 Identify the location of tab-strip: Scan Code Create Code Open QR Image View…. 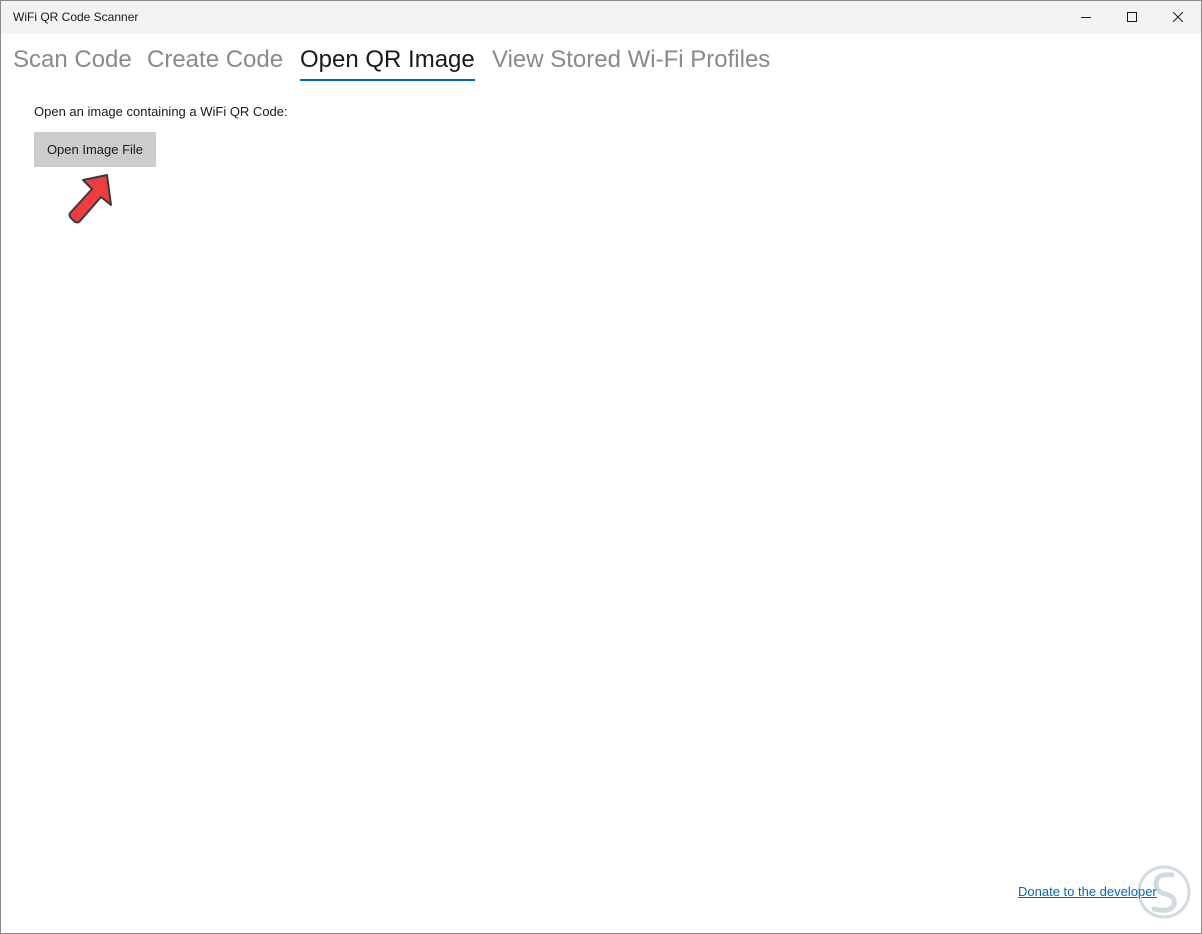
(601, 59).